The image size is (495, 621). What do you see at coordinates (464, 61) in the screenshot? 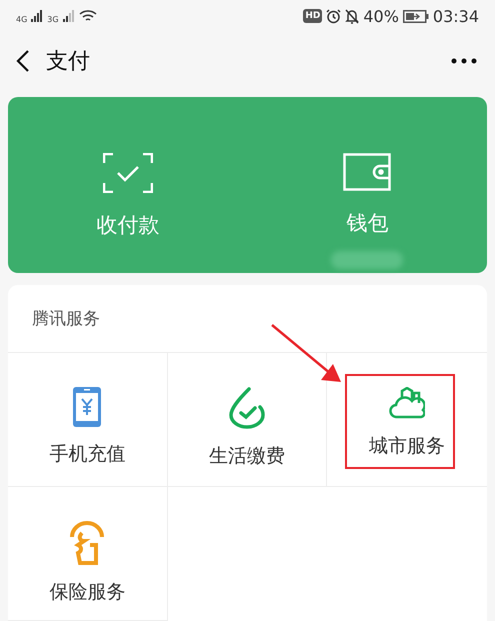
I see `more-icon` at bounding box center [464, 61].